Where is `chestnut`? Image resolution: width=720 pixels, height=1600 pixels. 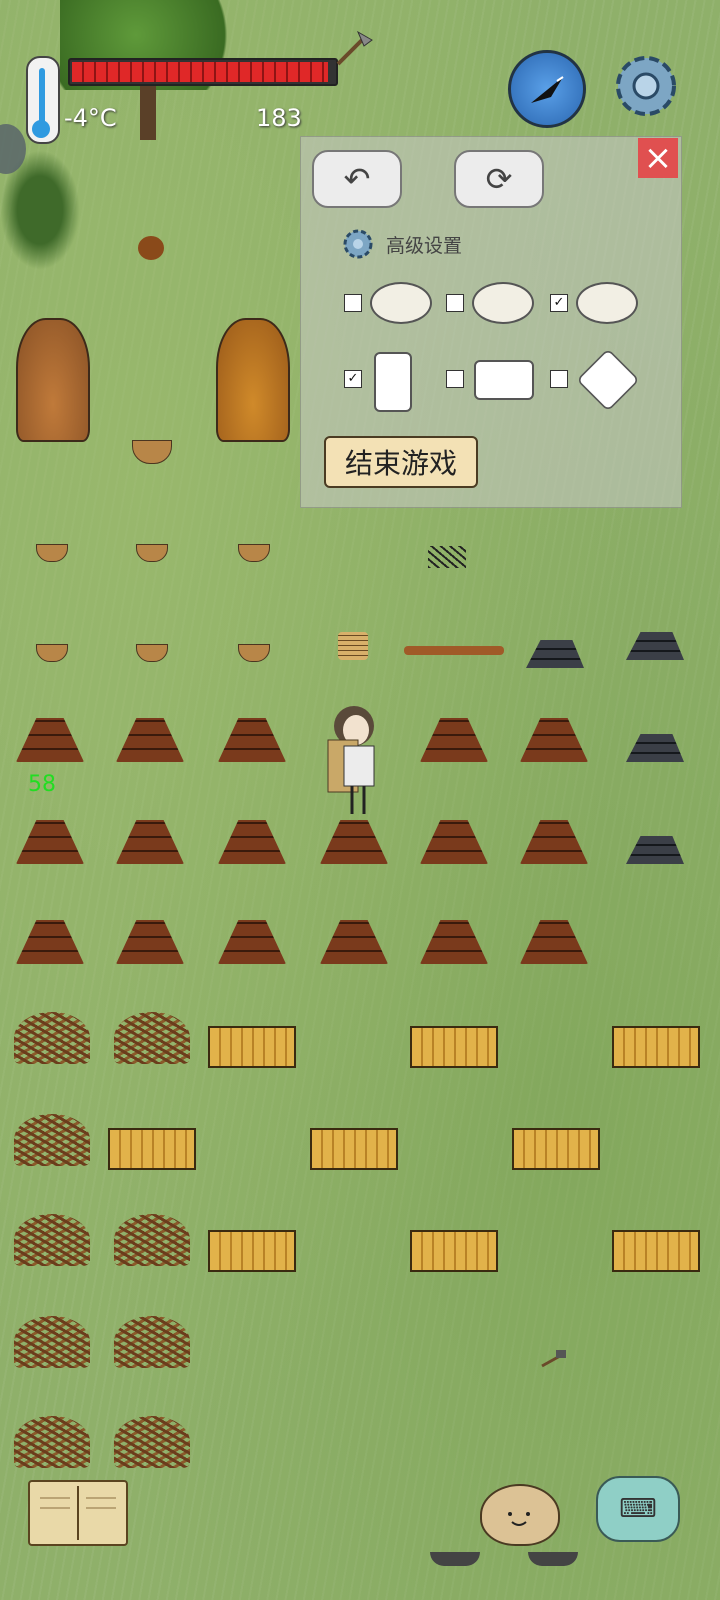
chestnut is located at coordinates (151, 248).